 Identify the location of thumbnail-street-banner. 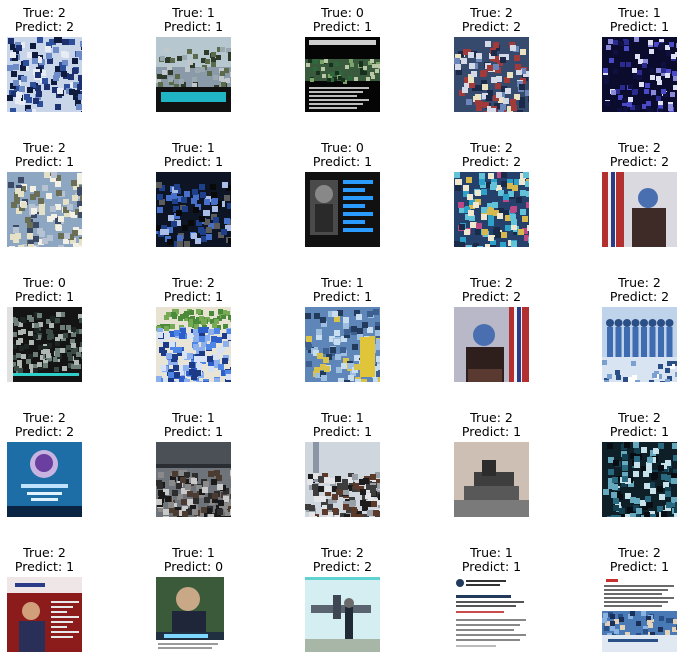
(193, 74).